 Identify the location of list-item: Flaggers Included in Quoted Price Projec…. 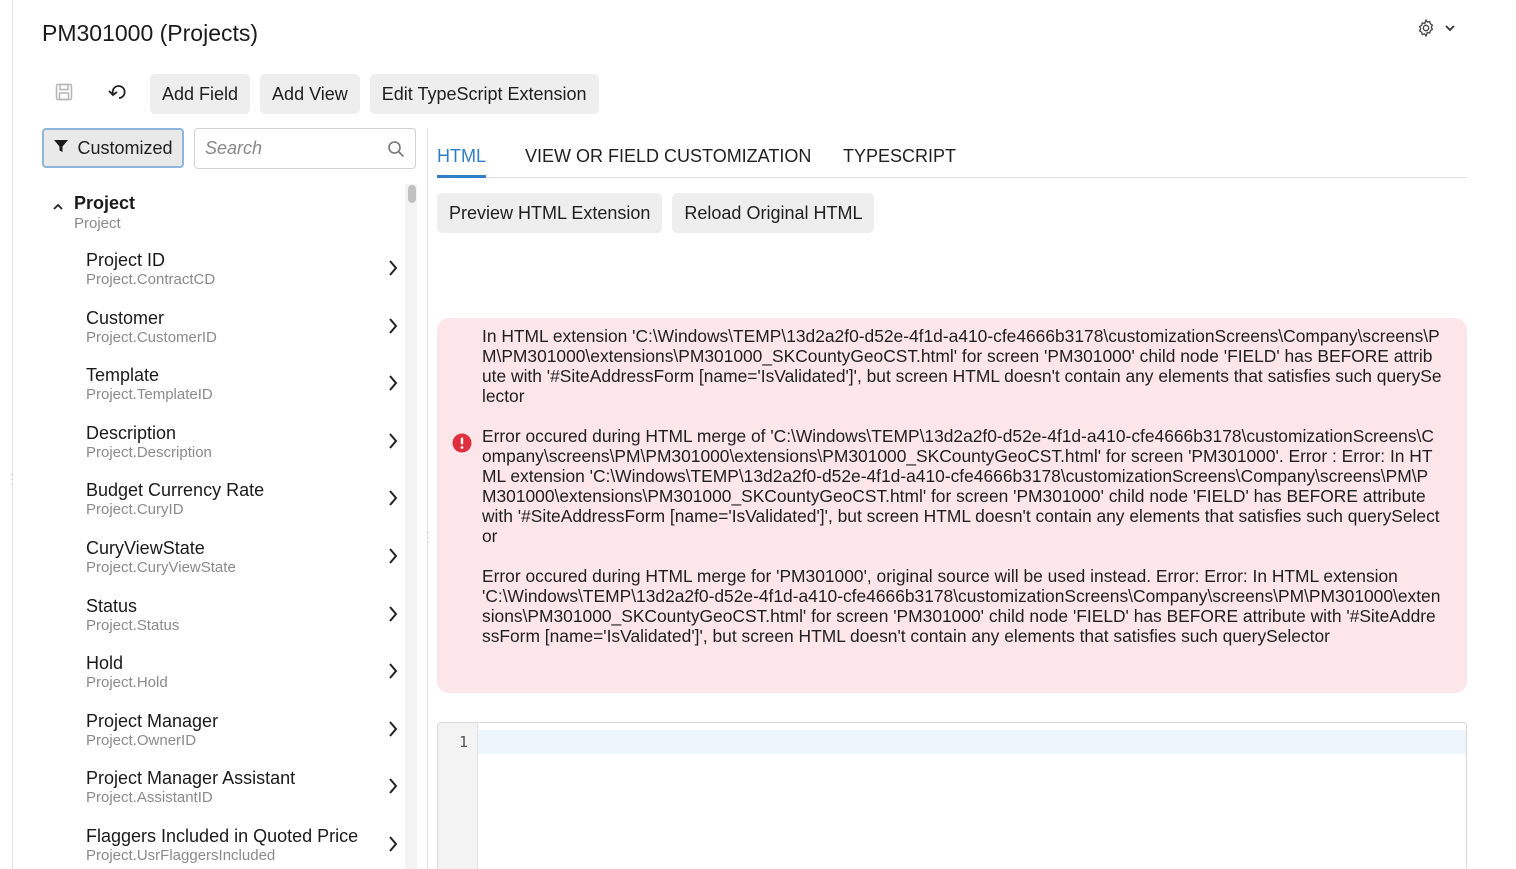
(242, 847).